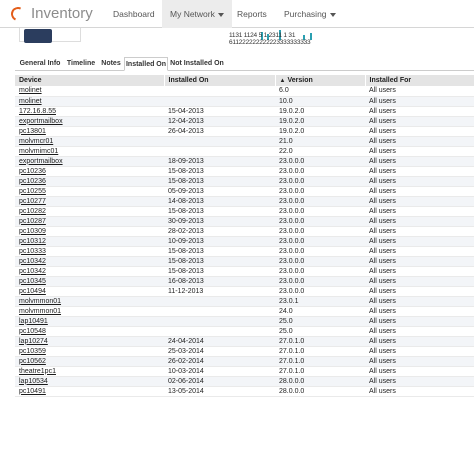 The width and height of the screenshot is (474, 449). What do you see at coordinates (282, 81) in the screenshot?
I see `sort-ascending-icon: ▲` at bounding box center [282, 81].